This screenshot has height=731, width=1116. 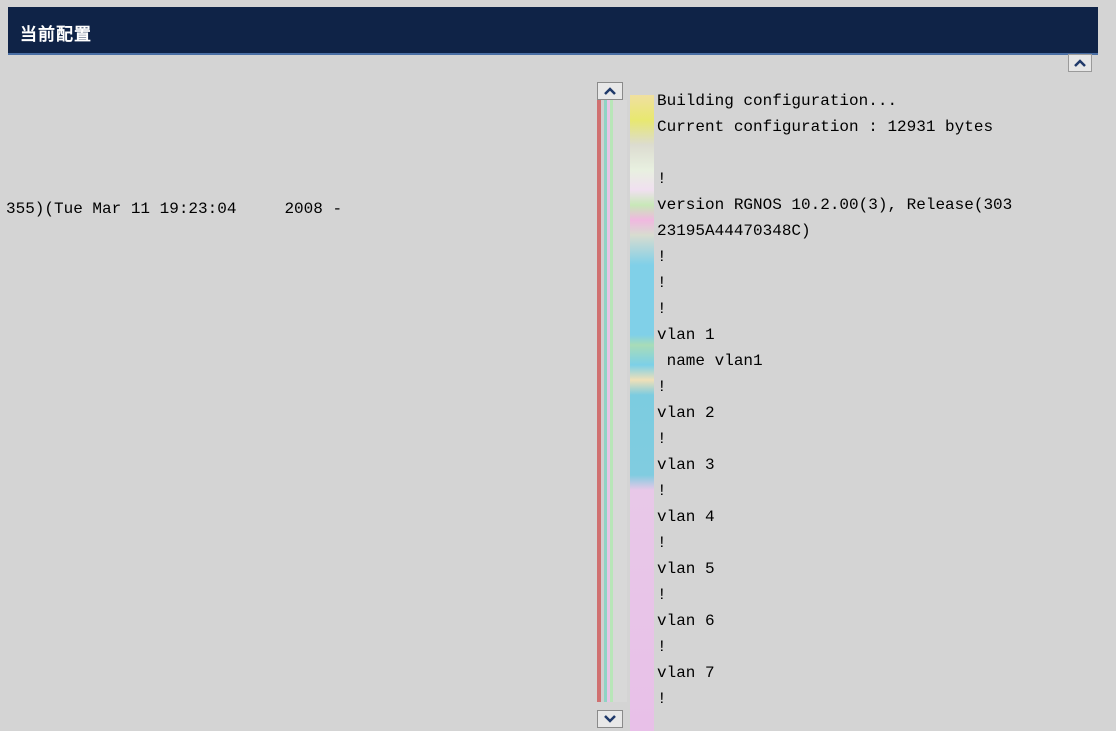 What do you see at coordinates (642, 413) in the screenshot?
I see `line-marker-gutter` at bounding box center [642, 413].